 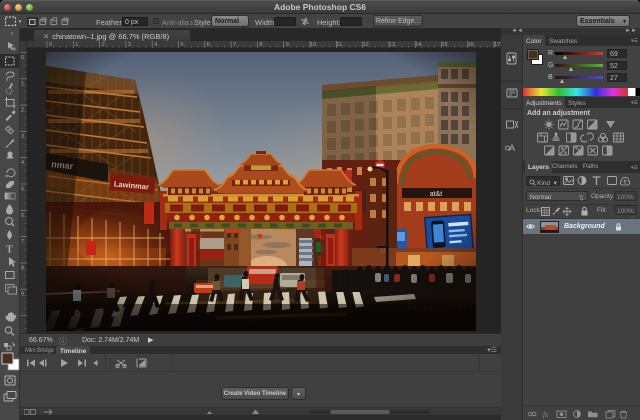 I want to click on svg-text: 4, so click(x=22, y=163).